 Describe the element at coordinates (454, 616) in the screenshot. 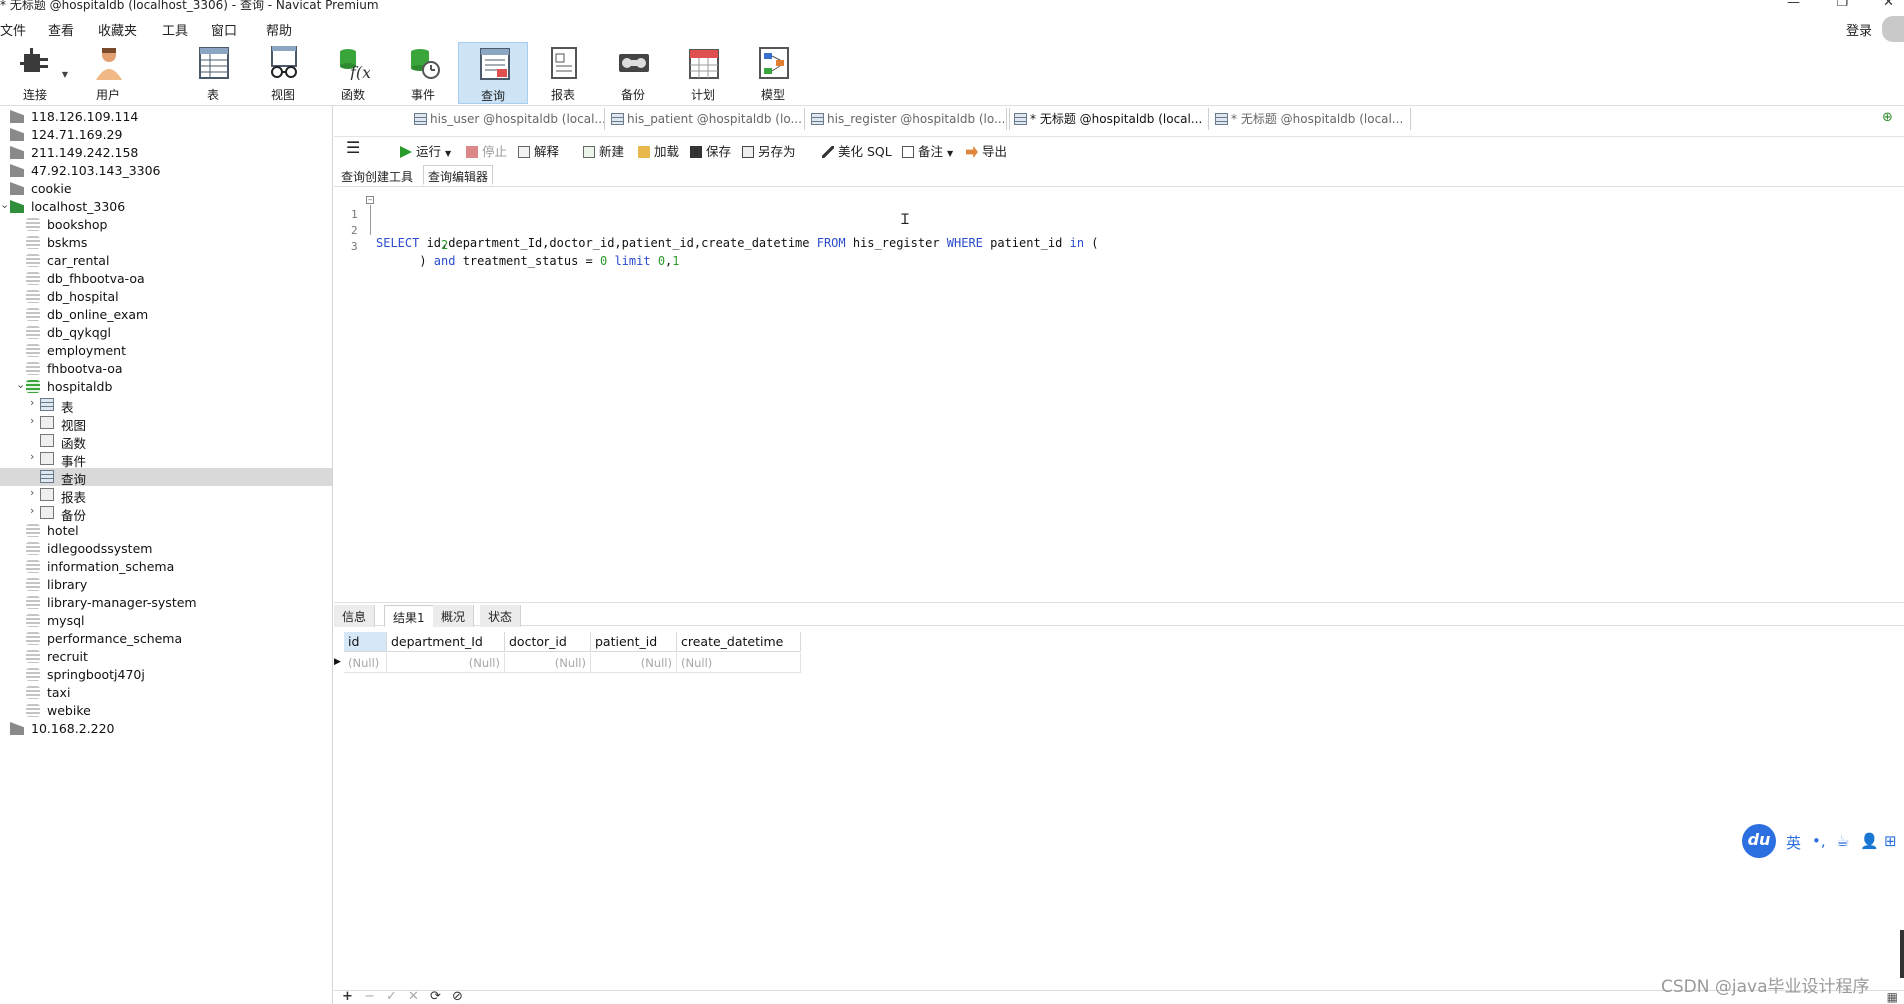

I see `tab-profile: 概况` at that location.